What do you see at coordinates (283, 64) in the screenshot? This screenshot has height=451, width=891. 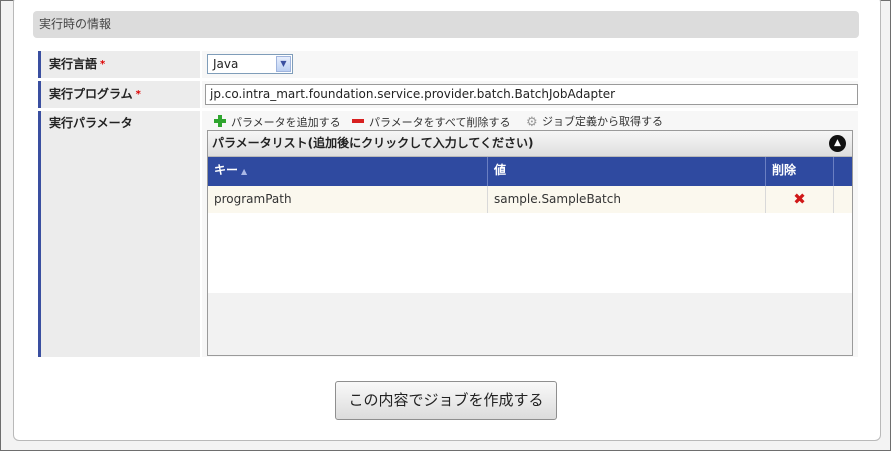 I see `chevron-down-icon: ▼` at bounding box center [283, 64].